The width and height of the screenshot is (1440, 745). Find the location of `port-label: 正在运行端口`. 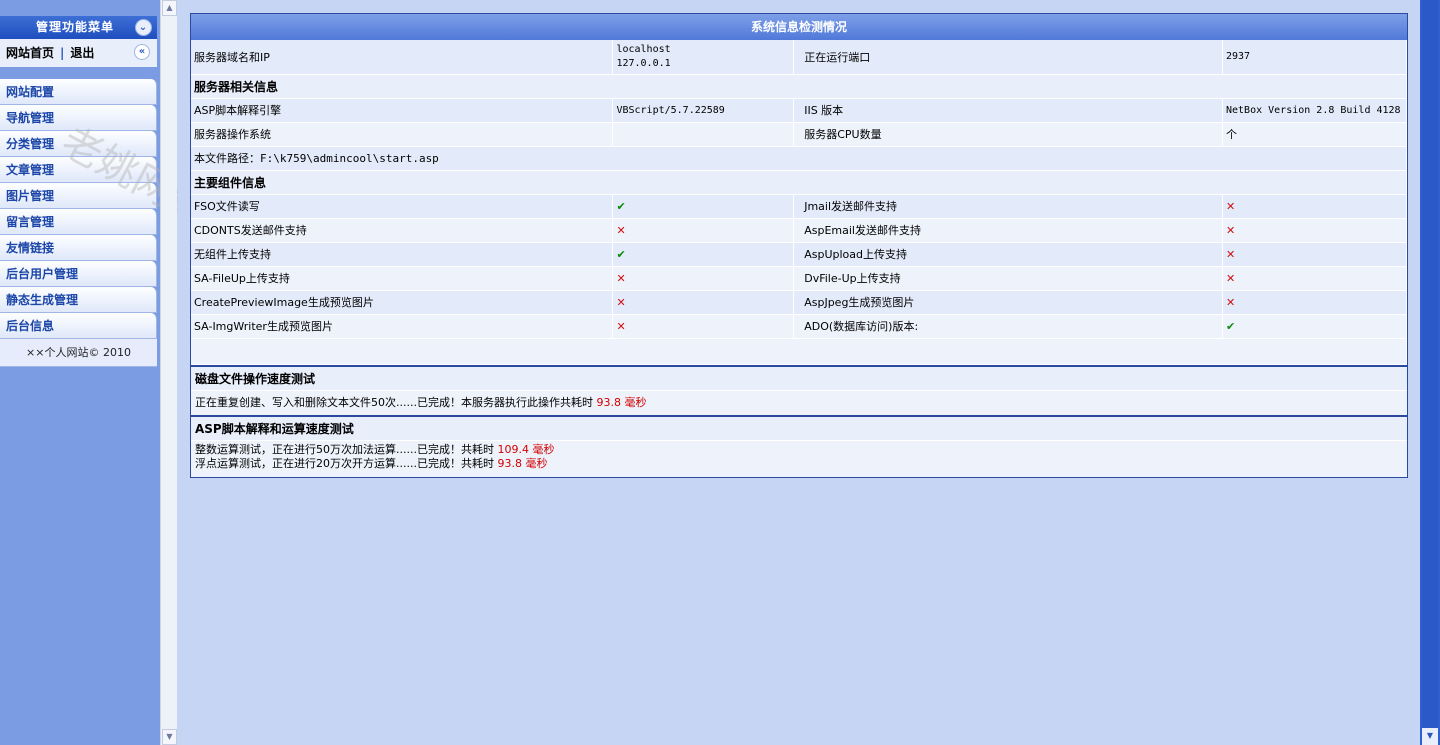

port-label: 正在运行端口 is located at coordinates (1008, 57).